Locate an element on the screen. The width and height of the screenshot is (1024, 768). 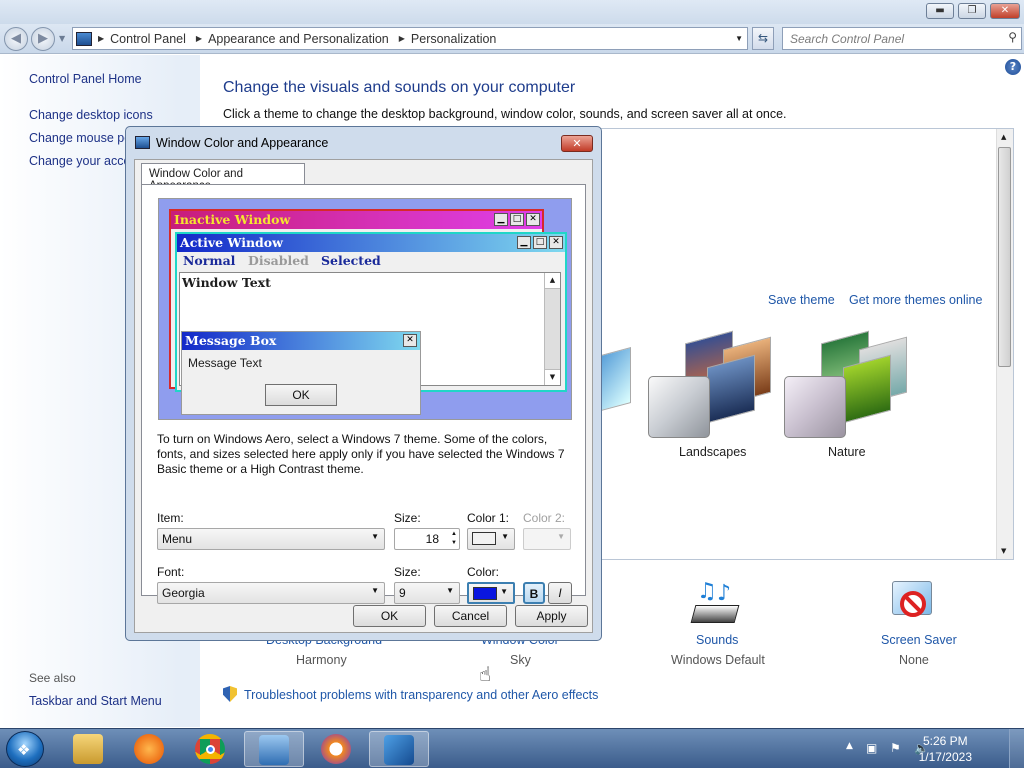
inactive-window-title: Inactive Window is located at coordinates (356, 220).